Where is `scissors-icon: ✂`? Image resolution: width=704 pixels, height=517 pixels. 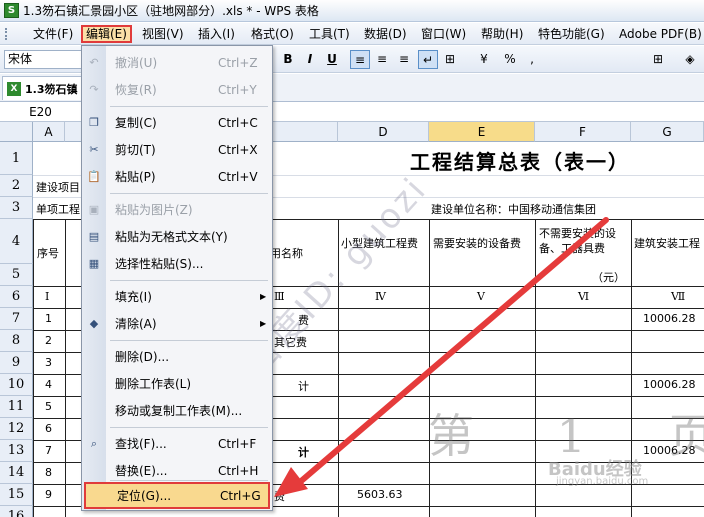 scissors-icon: ✂ is located at coordinates (94, 149).